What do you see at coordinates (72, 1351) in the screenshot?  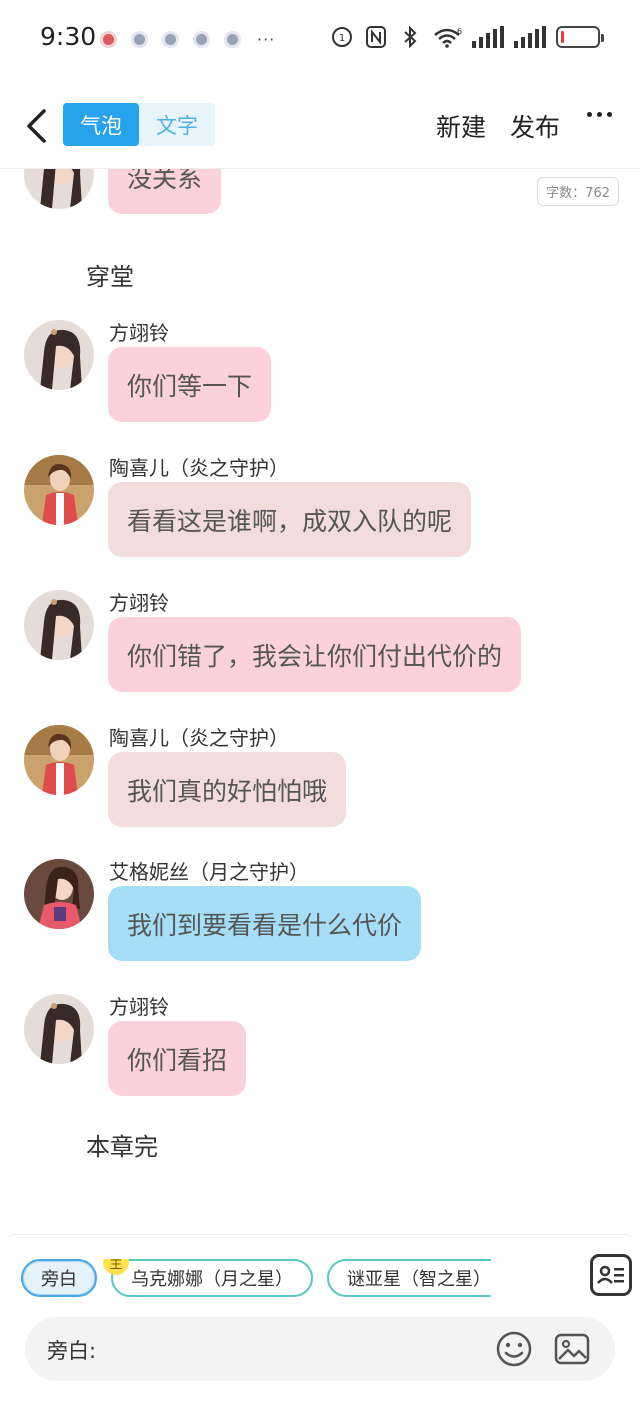 I see `input-role-label: 旁白:` at bounding box center [72, 1351].